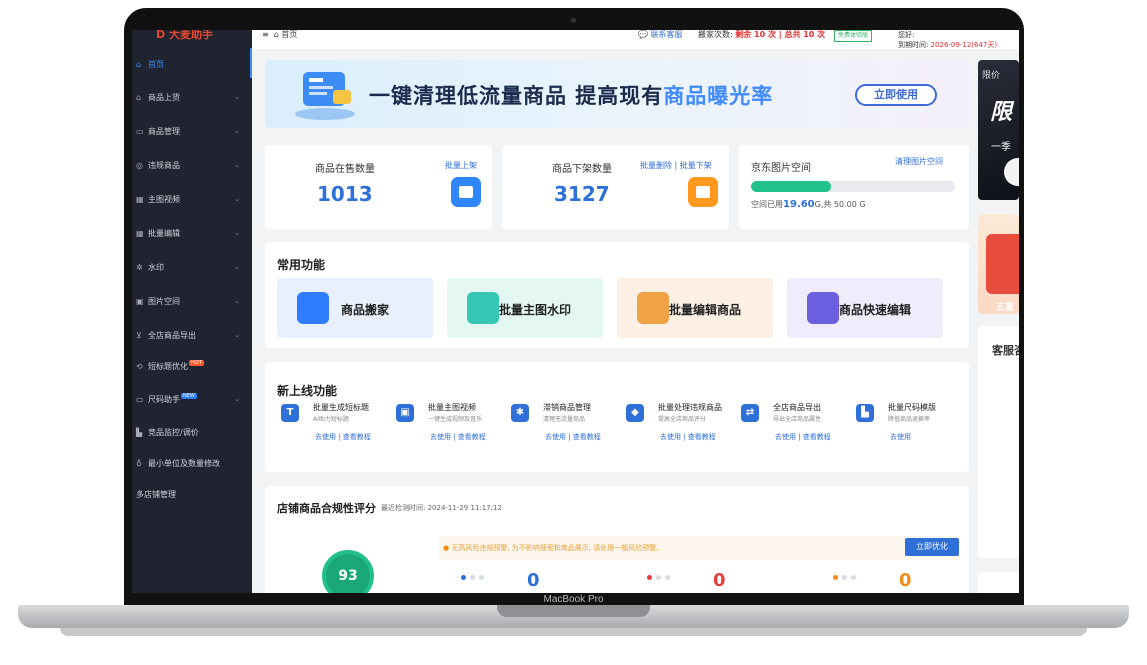 Image resolution: width=1147 pixels, height=665 pixels. I want to click on sidebar-item-10: ▭ 尺码助手 NEW ⌄, so click(192, 399).